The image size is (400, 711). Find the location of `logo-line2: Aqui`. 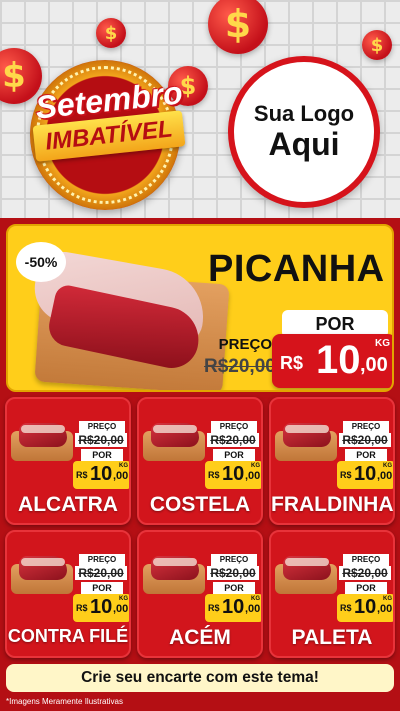

logo-line2: Aqui is located at coordinates (304, 144).